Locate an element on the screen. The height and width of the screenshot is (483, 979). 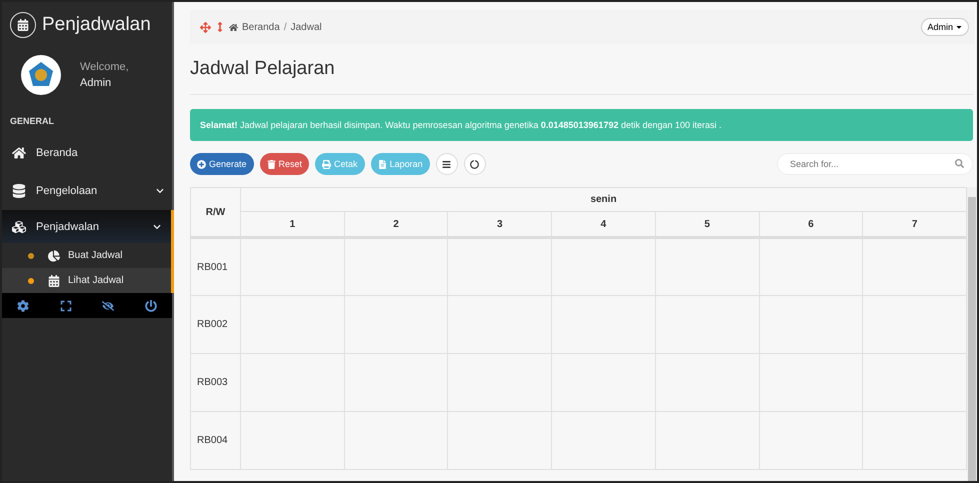
user-name: Admin is located at coordinates (96, 83).